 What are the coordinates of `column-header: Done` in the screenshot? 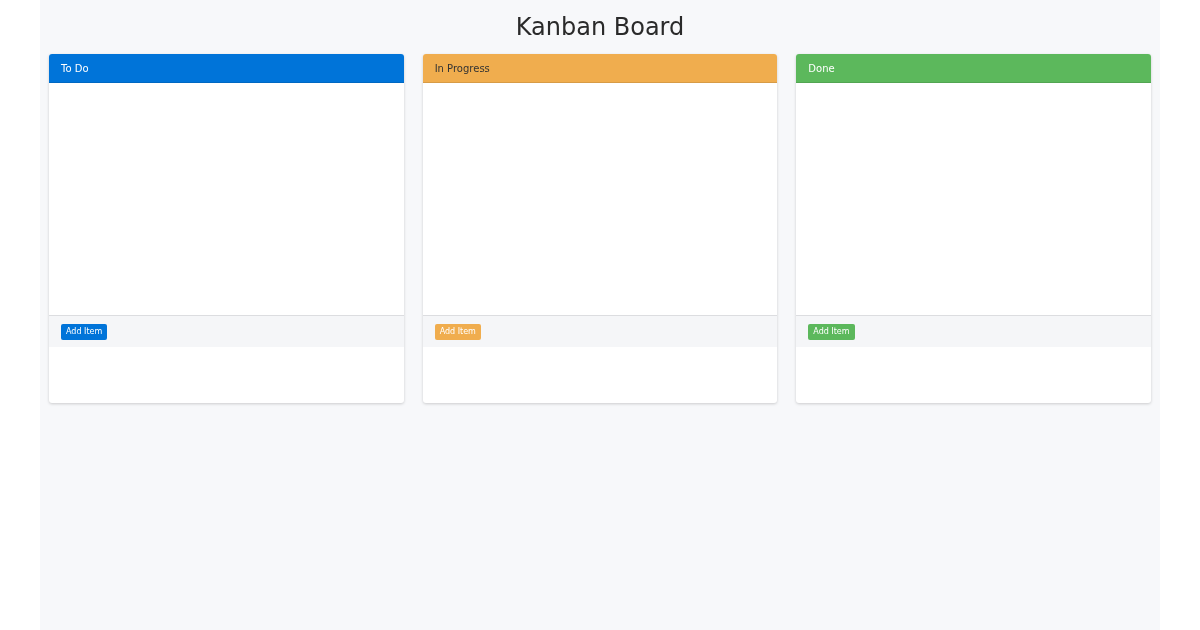 It's located at (973, 68).